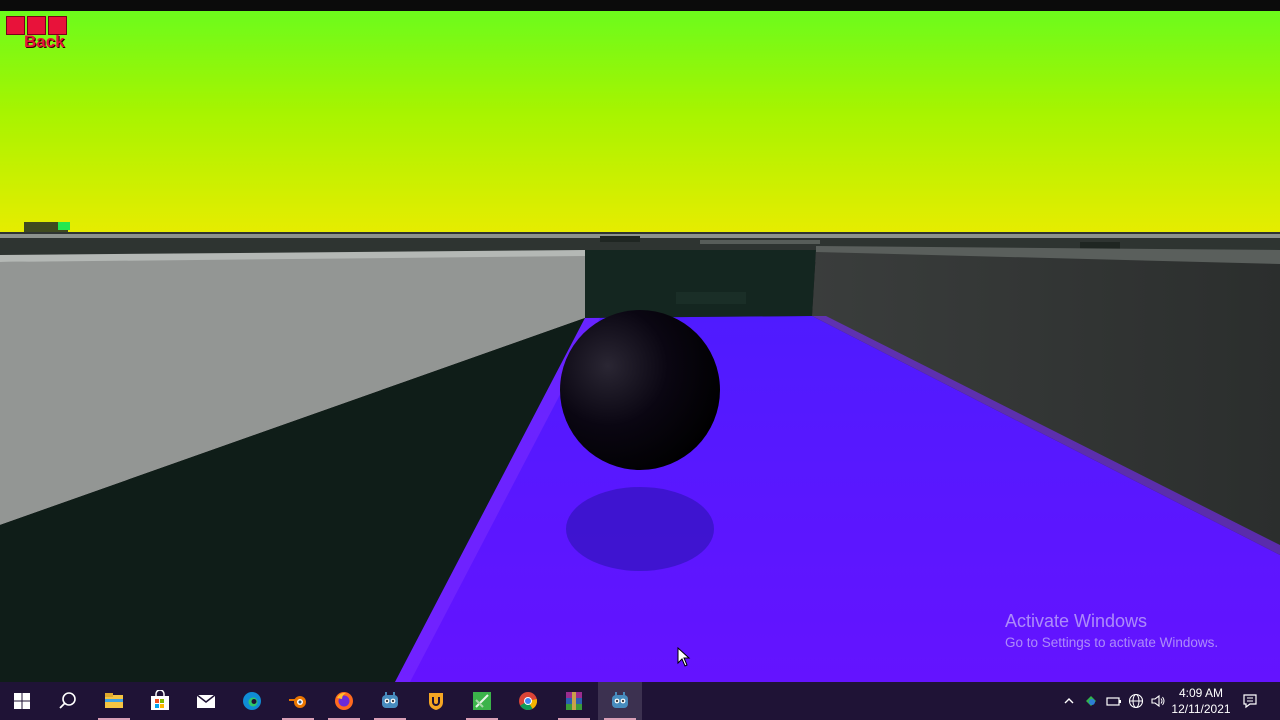  I want to click on show-hidden-icons-button, so click(1069, 701).